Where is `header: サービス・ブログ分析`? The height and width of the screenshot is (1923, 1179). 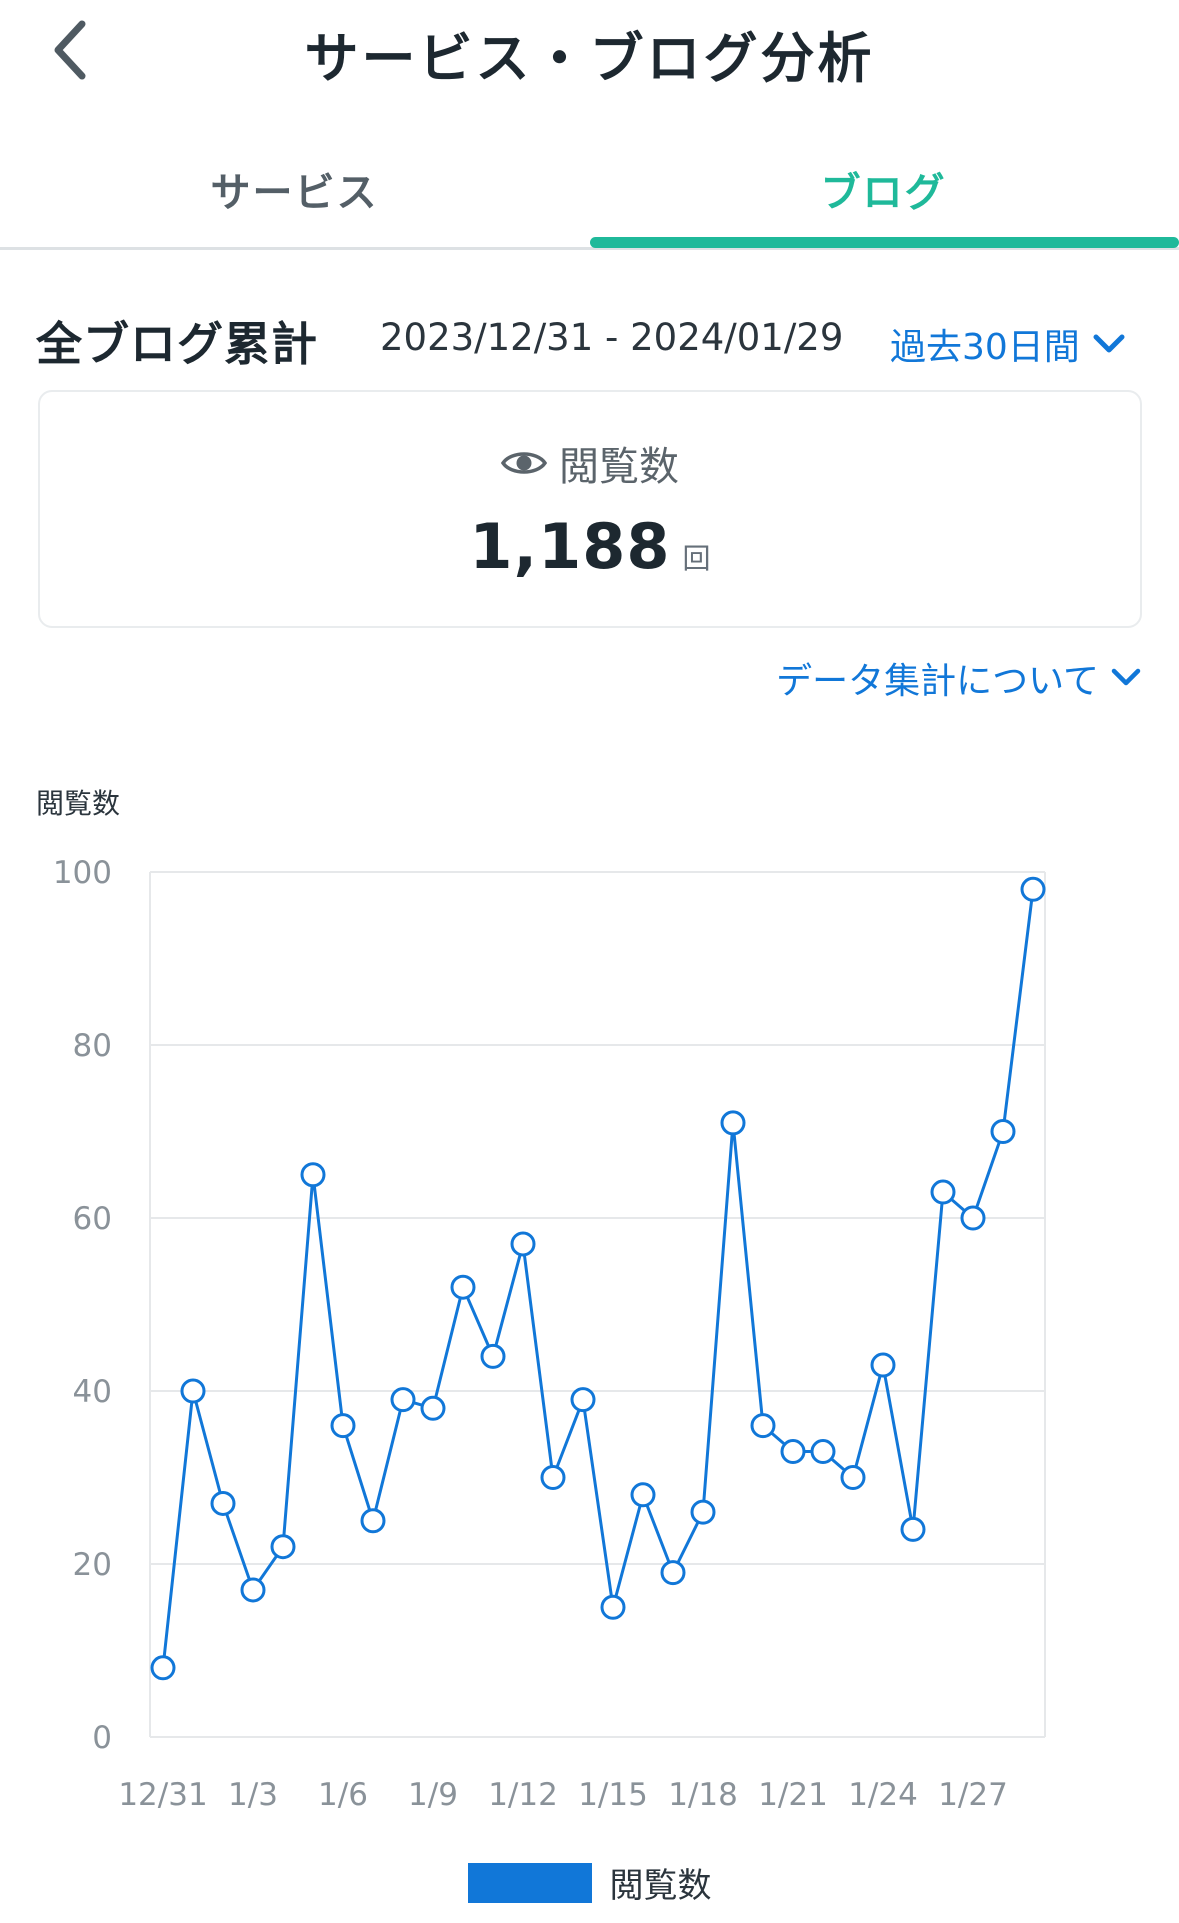
header: サービス・ブログ分析 is located at coordinates (589, 55).